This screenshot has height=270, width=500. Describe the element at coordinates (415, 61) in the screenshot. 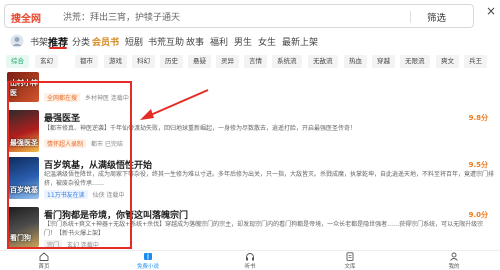

I see `category-chip: 无限流` at that location.